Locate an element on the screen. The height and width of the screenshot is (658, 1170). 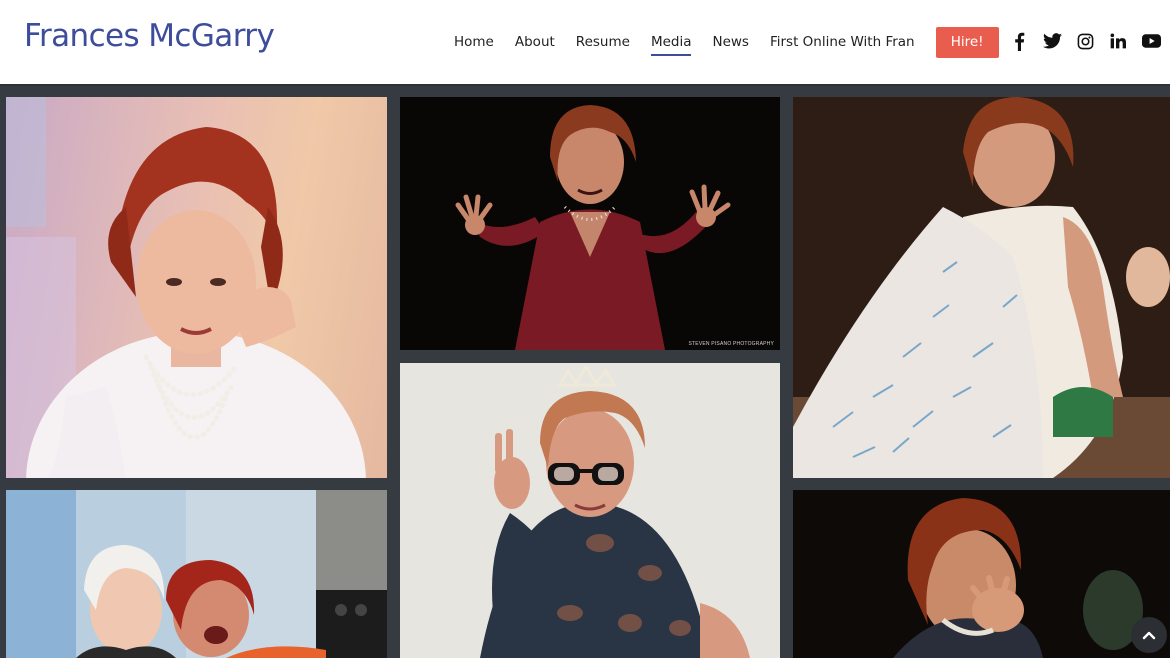
hire-button: Hire! is located at coordinates (967, 42).